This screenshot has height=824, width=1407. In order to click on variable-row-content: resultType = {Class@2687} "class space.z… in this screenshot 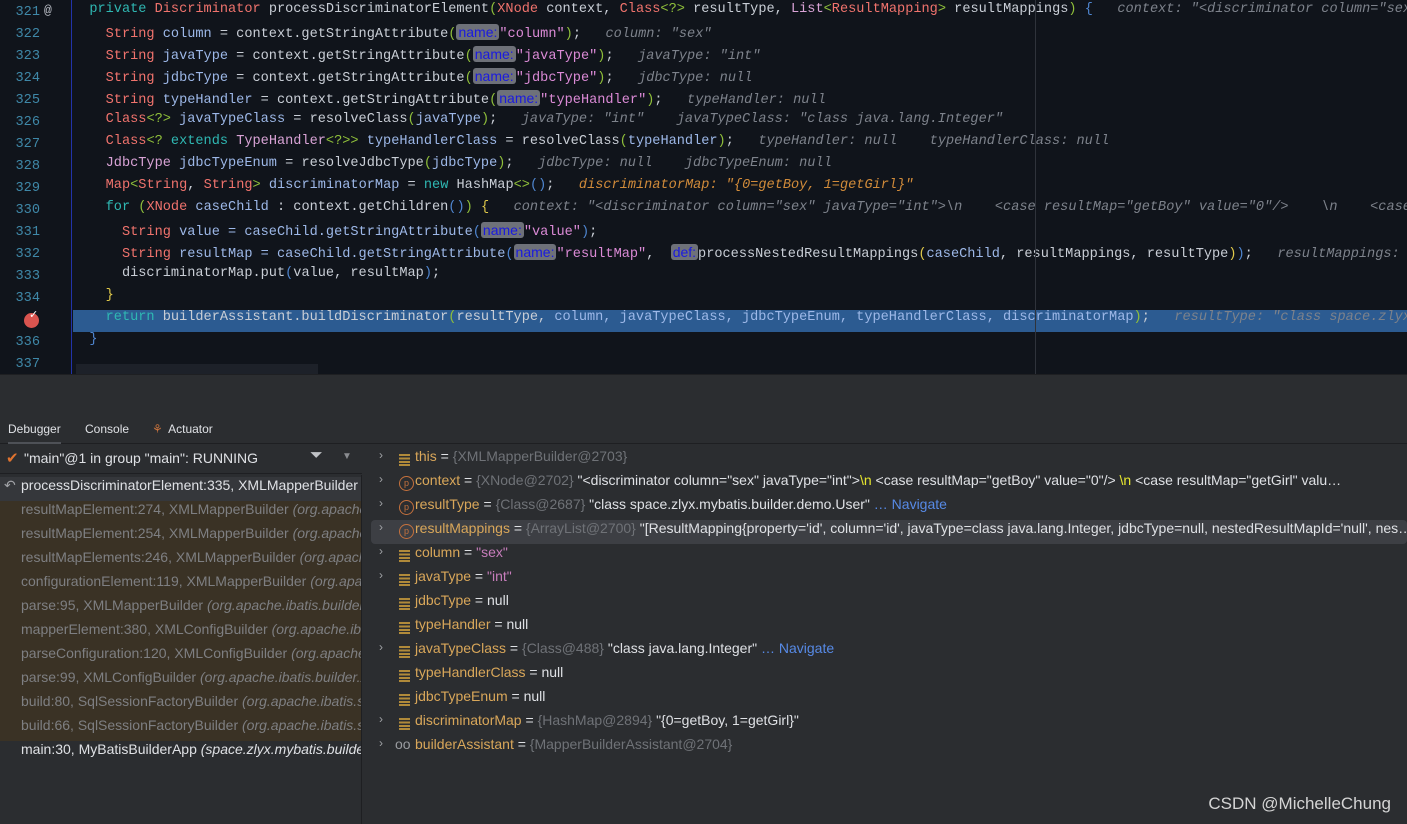, I will do `click(681, 504)`.